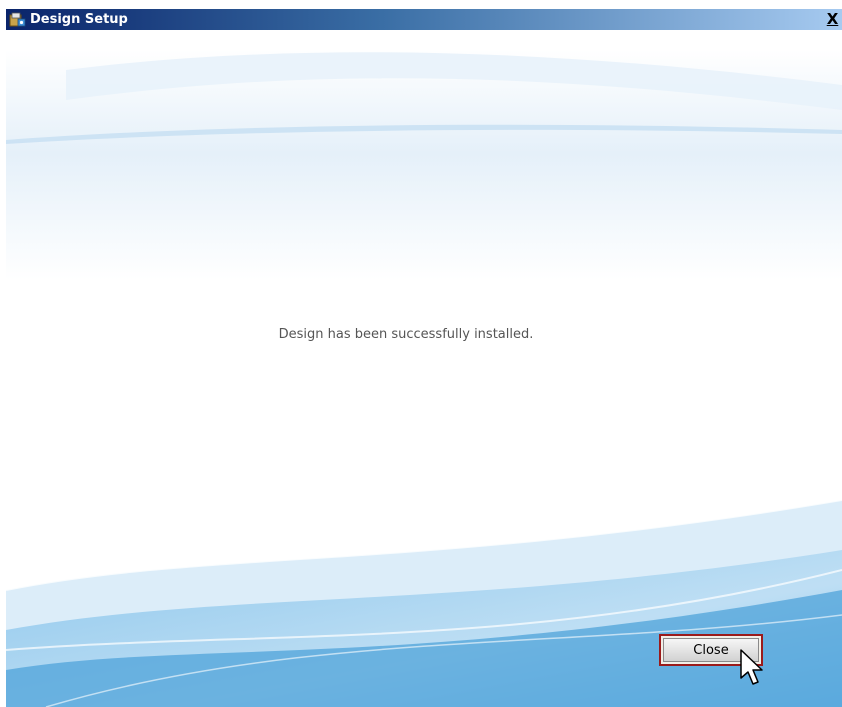 Image resolution: width=842 pixels, height=707 pixels. I want to click on arrow-cursor-icon, so click(751, 667).